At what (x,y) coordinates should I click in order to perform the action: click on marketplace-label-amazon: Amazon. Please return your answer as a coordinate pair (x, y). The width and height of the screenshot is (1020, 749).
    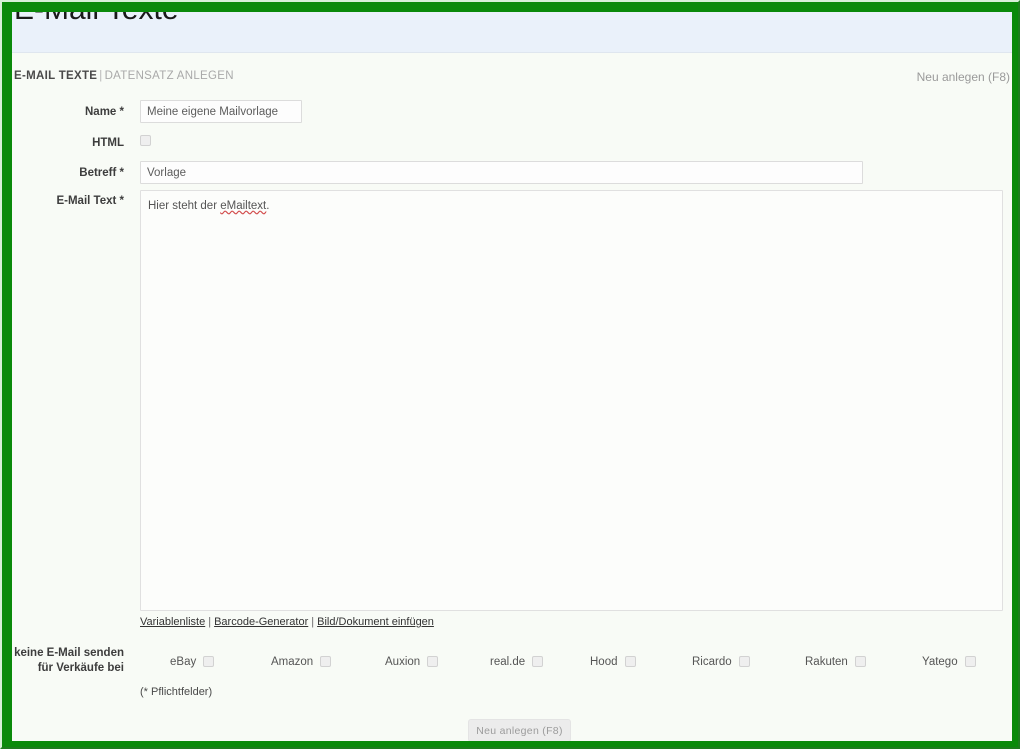
    Looking at the image, I should click on (292, 662).